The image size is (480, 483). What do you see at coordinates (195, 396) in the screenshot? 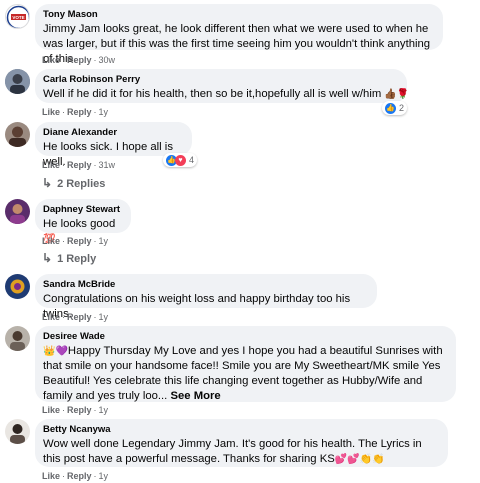
I see `see-more-link: See More` at bounding box center [195, 396].